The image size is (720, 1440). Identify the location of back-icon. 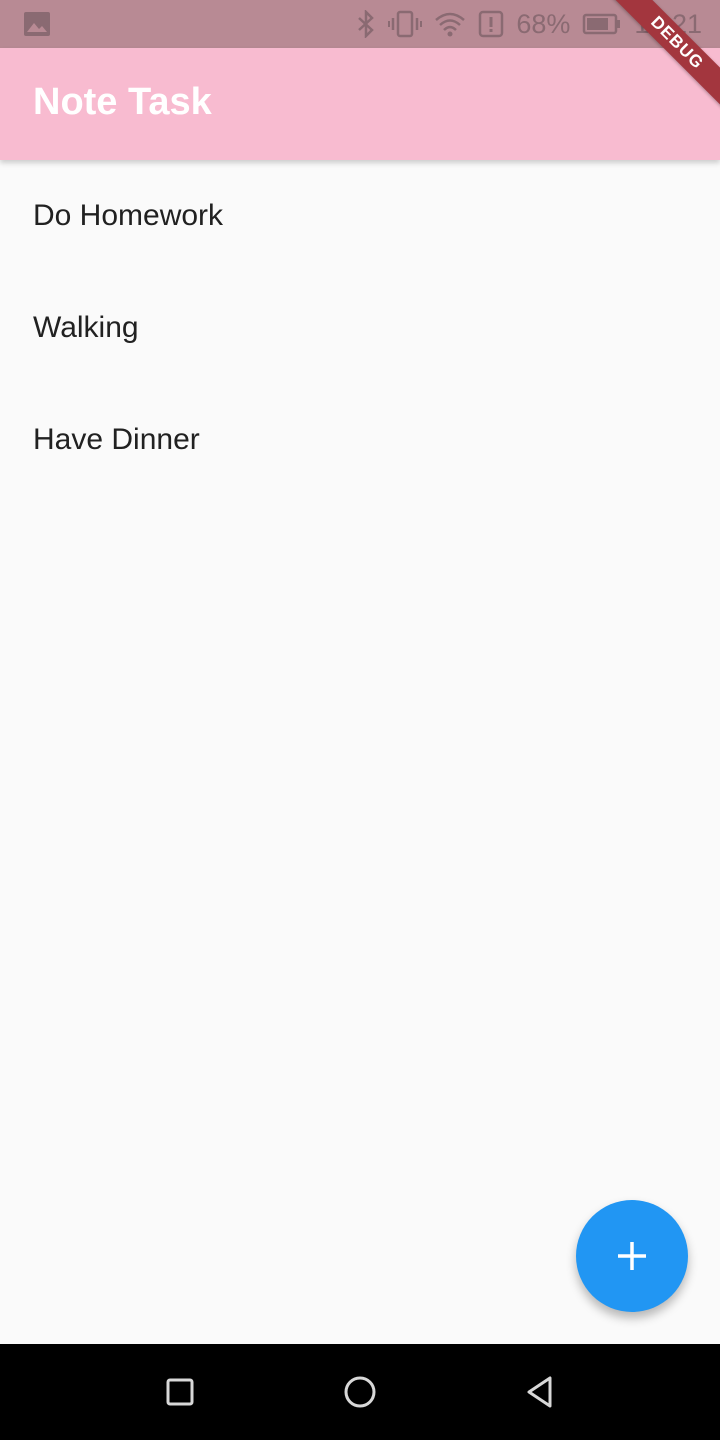
(539, 1392).